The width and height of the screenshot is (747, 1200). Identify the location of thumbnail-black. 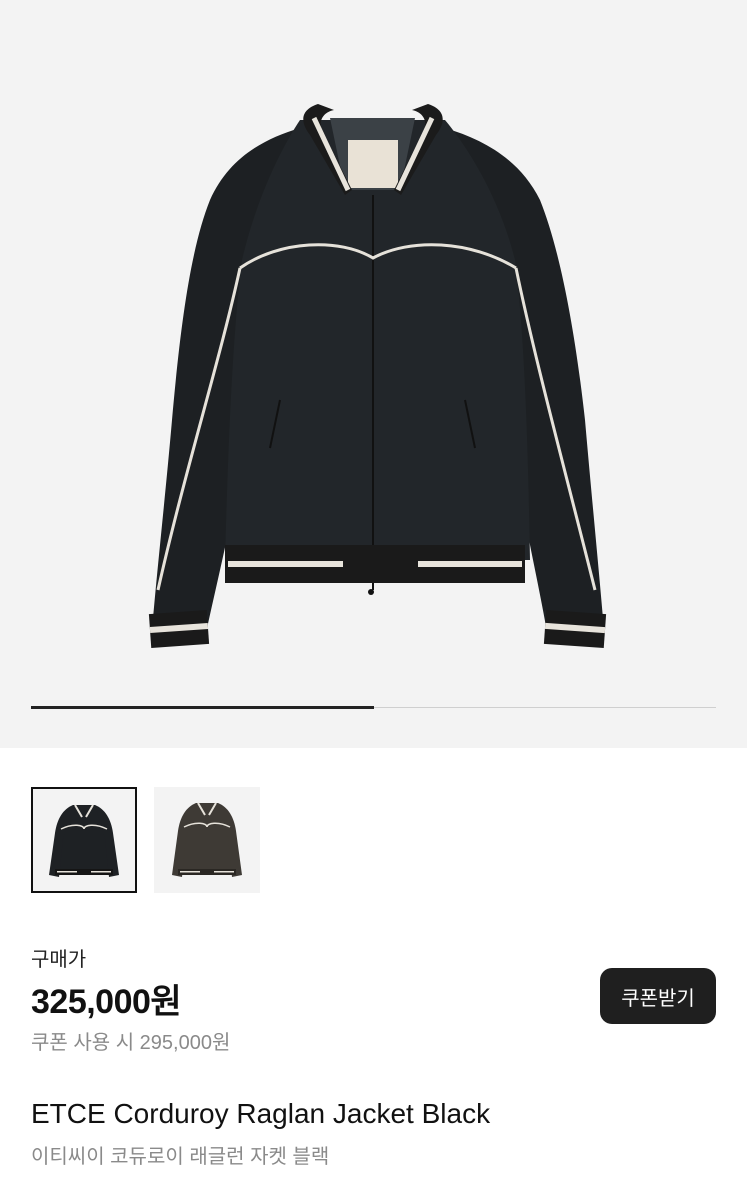
(84, 840).